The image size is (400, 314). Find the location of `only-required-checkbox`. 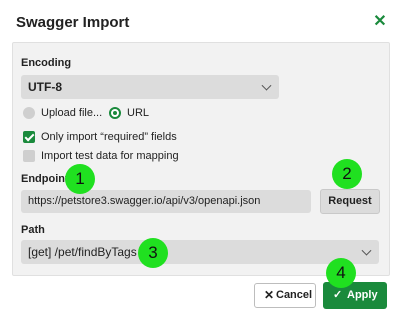

only-required-checkbox is located at coordinates (29, 137).